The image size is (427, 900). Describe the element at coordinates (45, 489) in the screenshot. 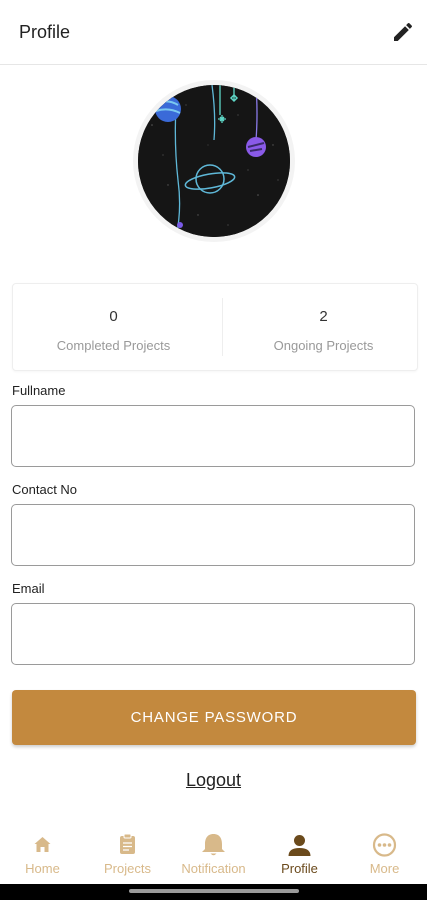

I see `contact-label: Contact No` at that location.